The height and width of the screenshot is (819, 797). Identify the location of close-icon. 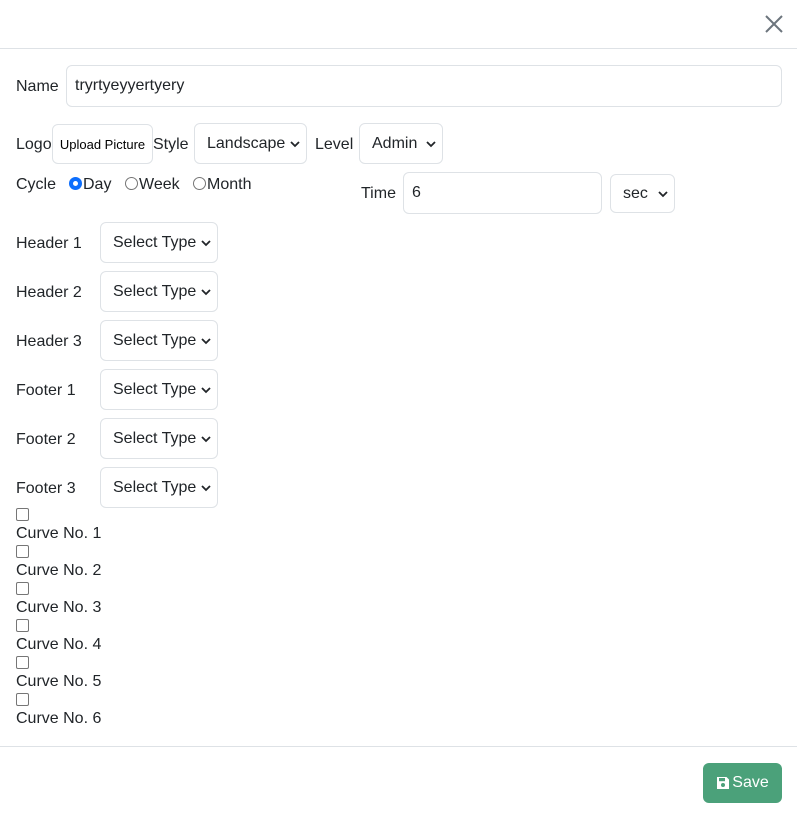
(774, 24).